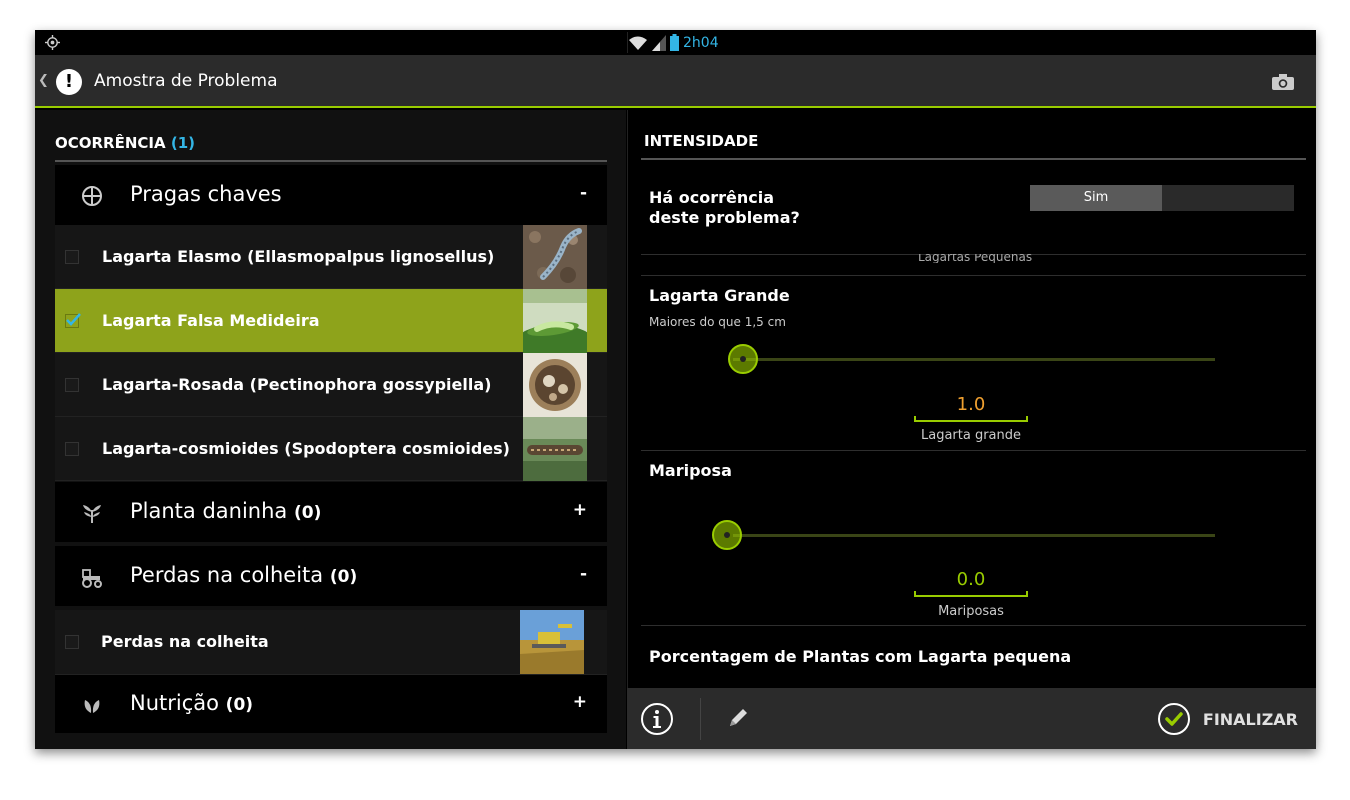  I want to click on weed-icon, so click(92, 514).